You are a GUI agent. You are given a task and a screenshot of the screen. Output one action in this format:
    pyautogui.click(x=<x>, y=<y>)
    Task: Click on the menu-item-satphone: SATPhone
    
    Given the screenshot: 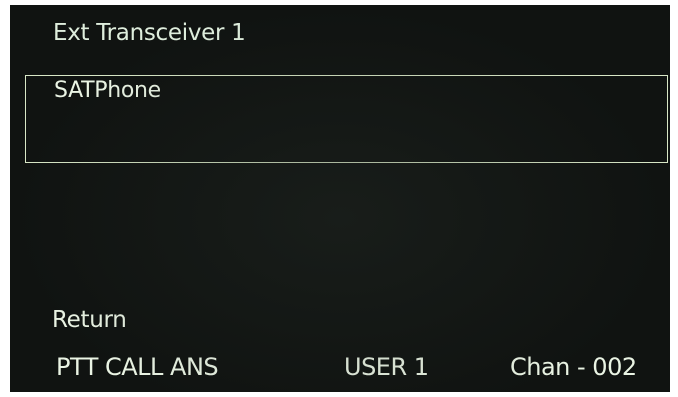 What is the action you would take?
    pyautogui.click(x=107, y=90)
    